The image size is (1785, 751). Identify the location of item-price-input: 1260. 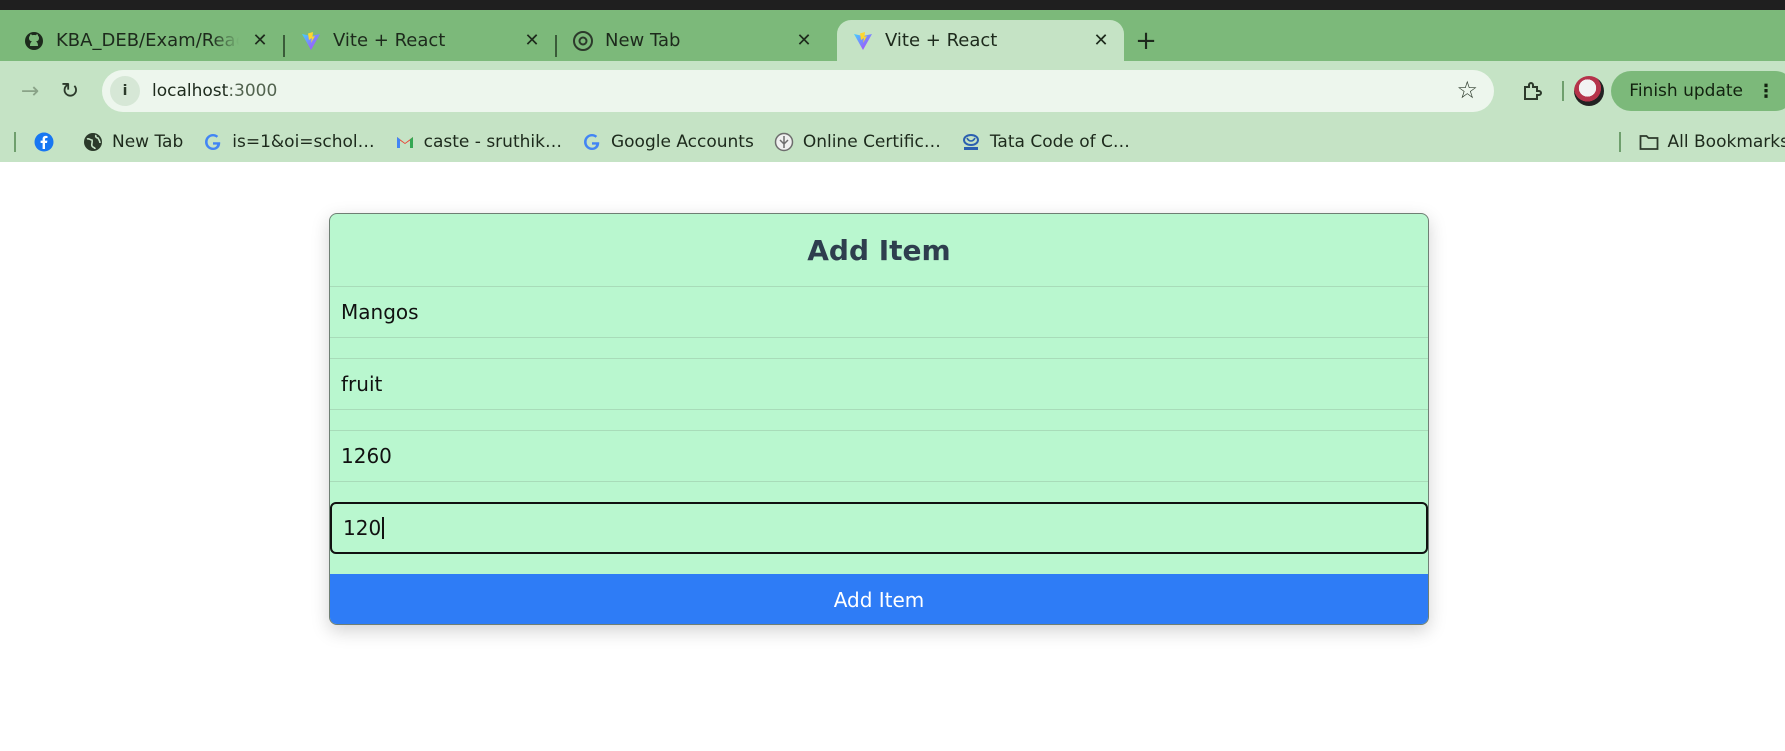
(879, 456).